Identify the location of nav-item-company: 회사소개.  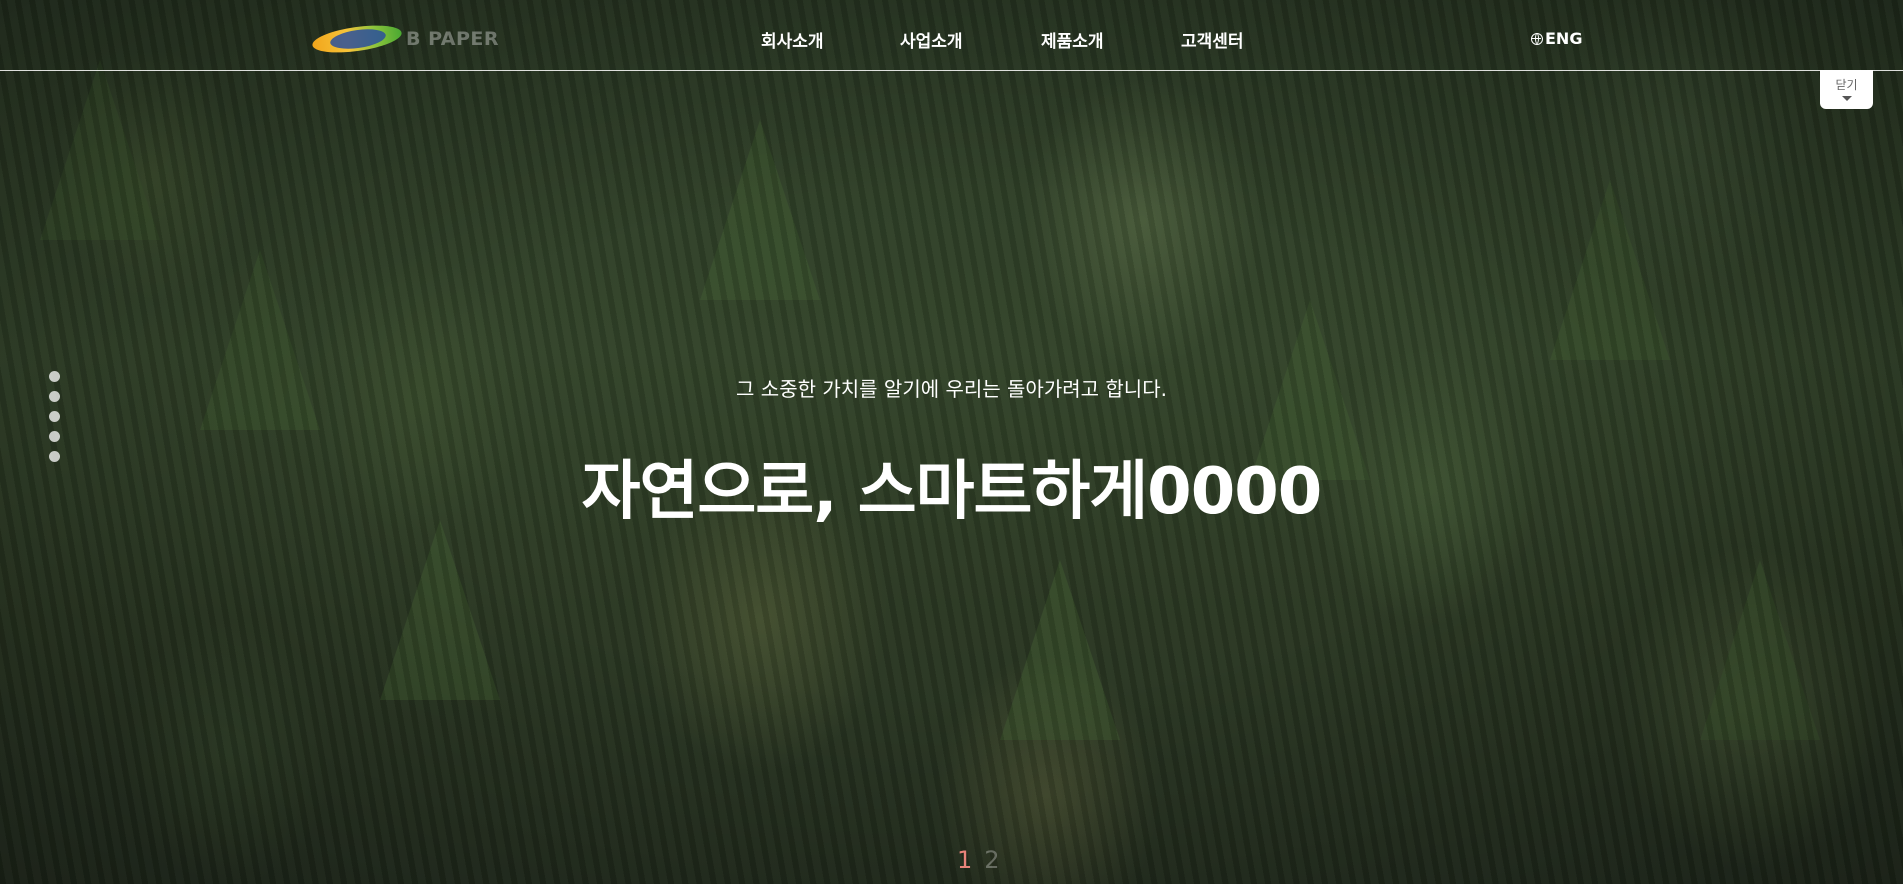
(792, 39).